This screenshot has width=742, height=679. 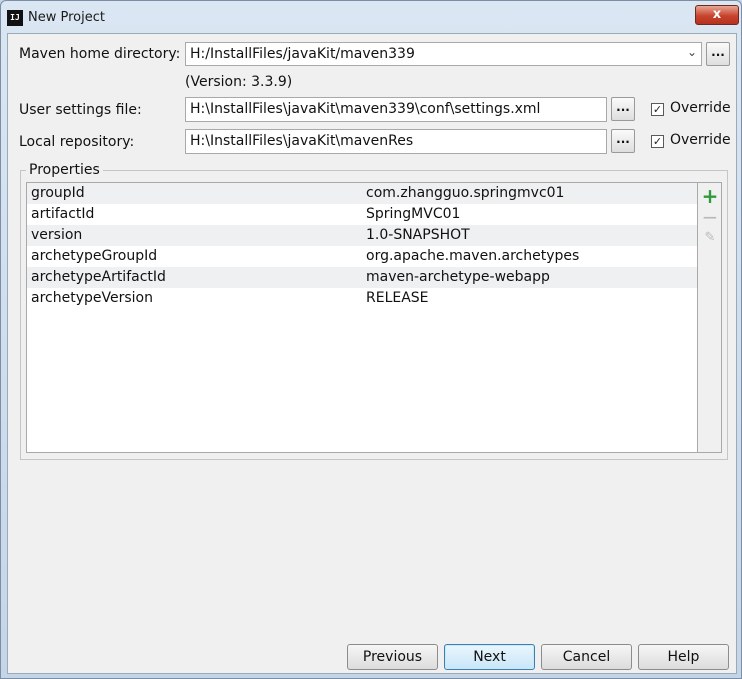 What do you see at coordinates (657, 109) in the screenshot?
I see `user-settings-override-checkbox: ✓` at bounding box center [657, 109].